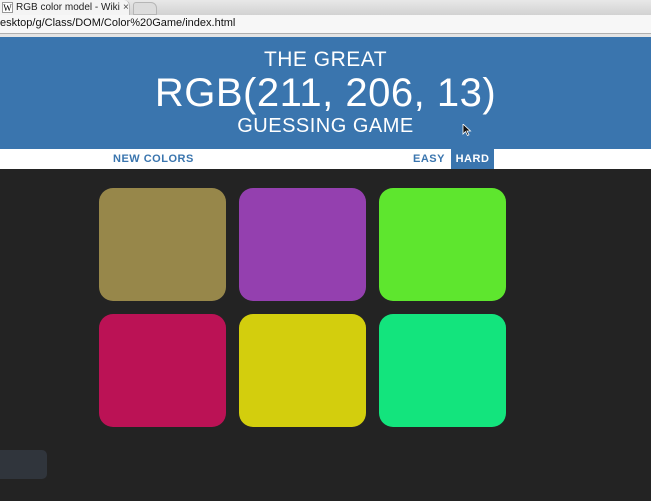 The height and width of the screenshot is (501, 651). I want to click on new-tab-button, so click(145, 8).